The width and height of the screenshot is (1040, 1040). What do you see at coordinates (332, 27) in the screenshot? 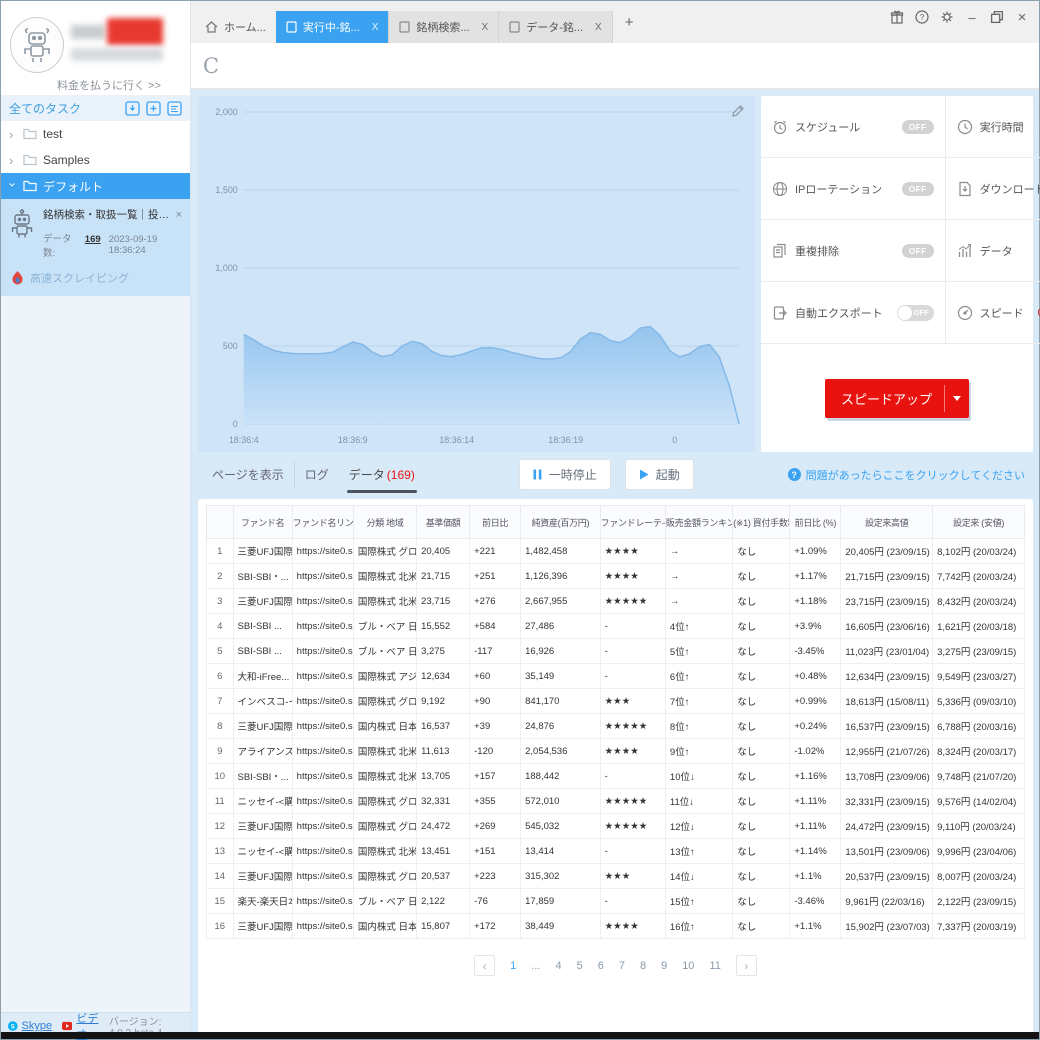
I see `tab-running-task: 実行中-銘... X` at bounding box center [332, 27].